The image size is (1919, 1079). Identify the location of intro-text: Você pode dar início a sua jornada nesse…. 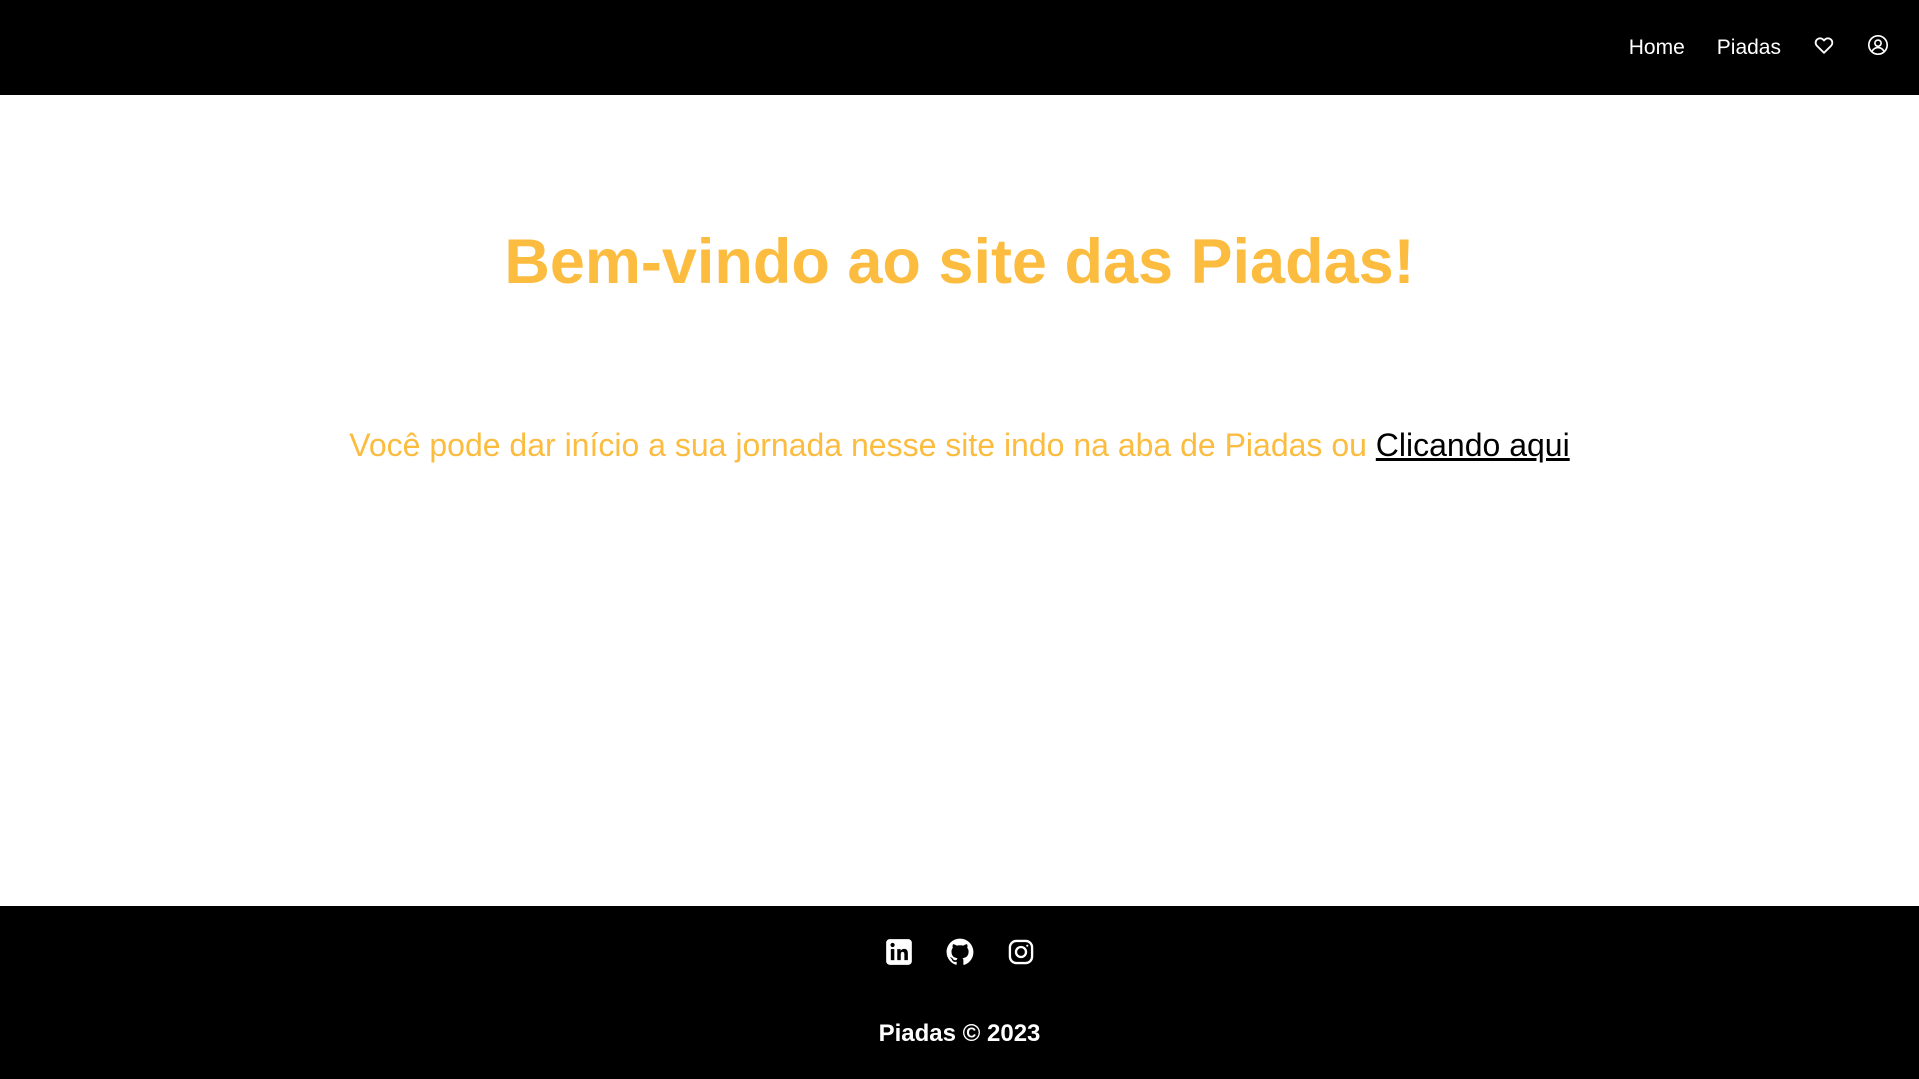
(862, 445).